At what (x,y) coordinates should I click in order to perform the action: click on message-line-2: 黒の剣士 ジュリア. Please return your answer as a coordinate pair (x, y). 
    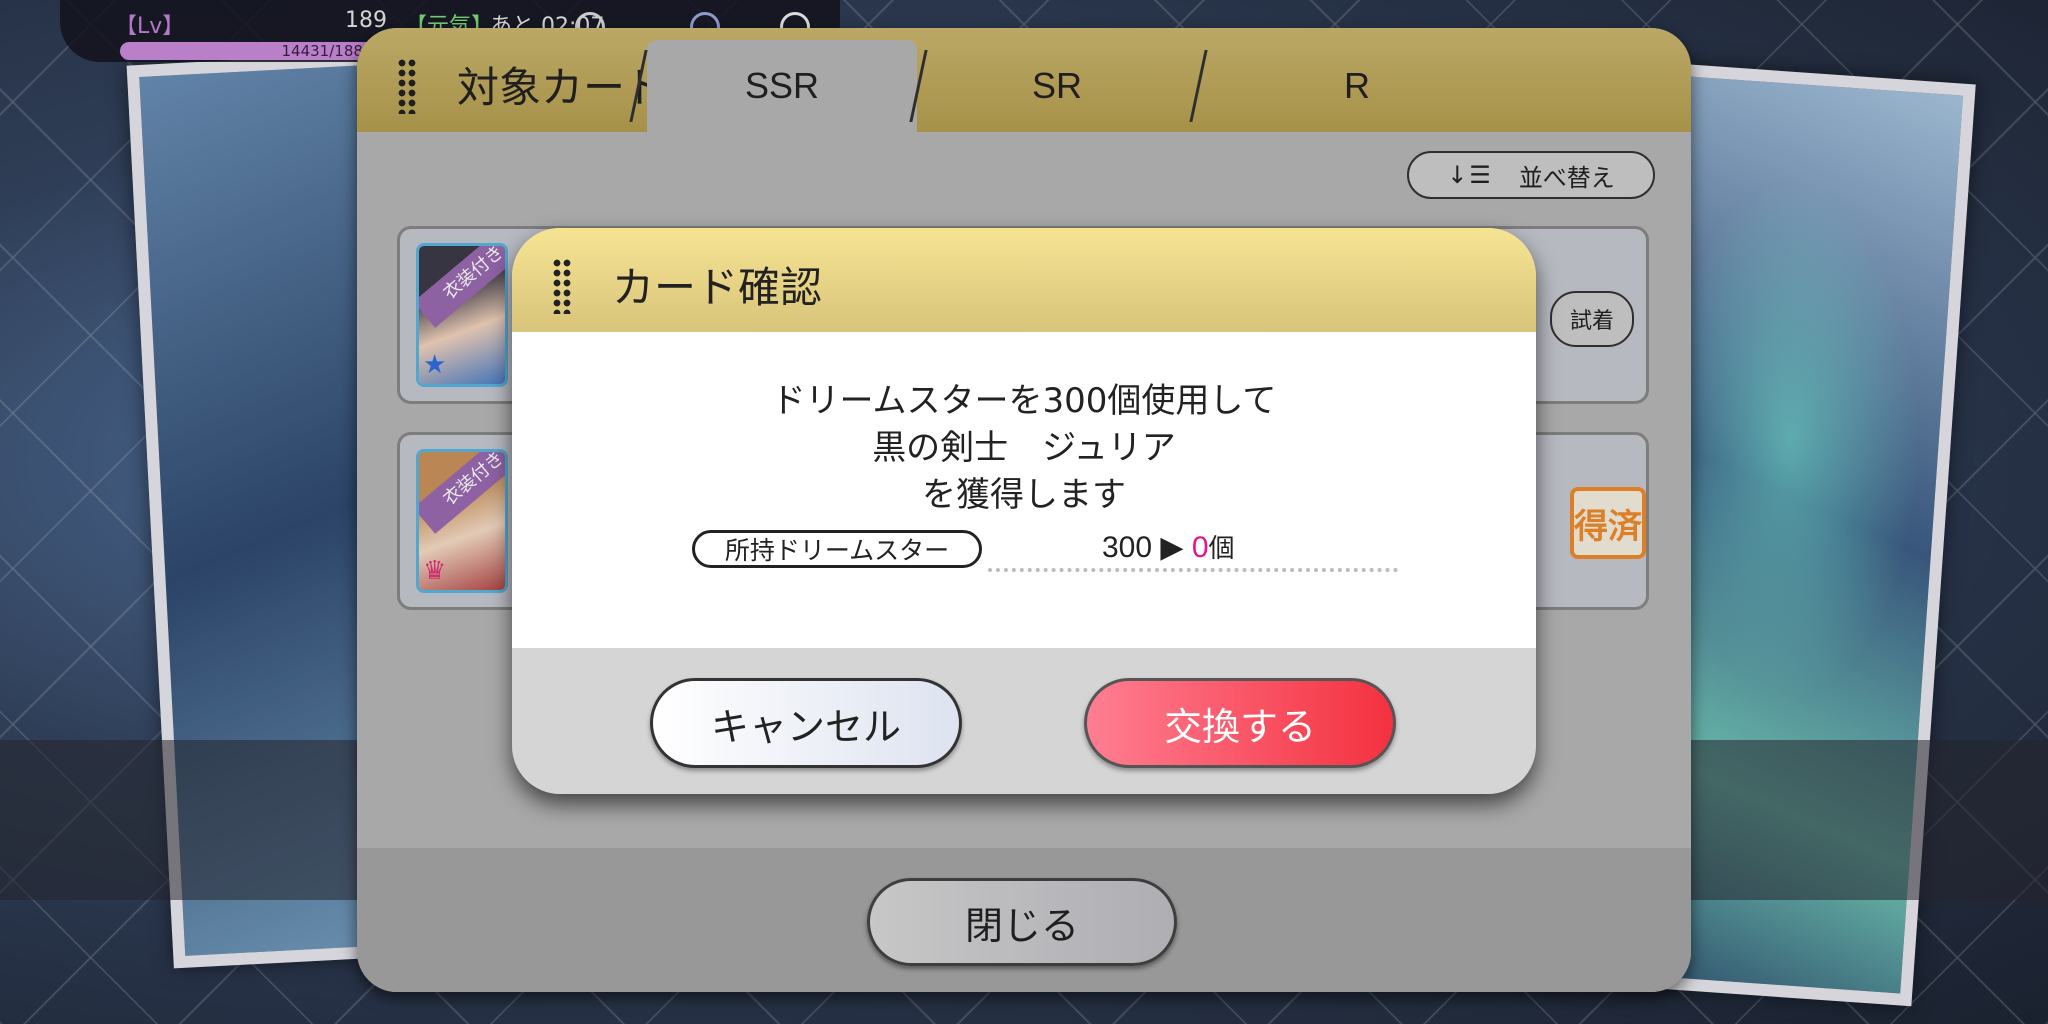
    Looking at the image, I should click on (1024, 448).